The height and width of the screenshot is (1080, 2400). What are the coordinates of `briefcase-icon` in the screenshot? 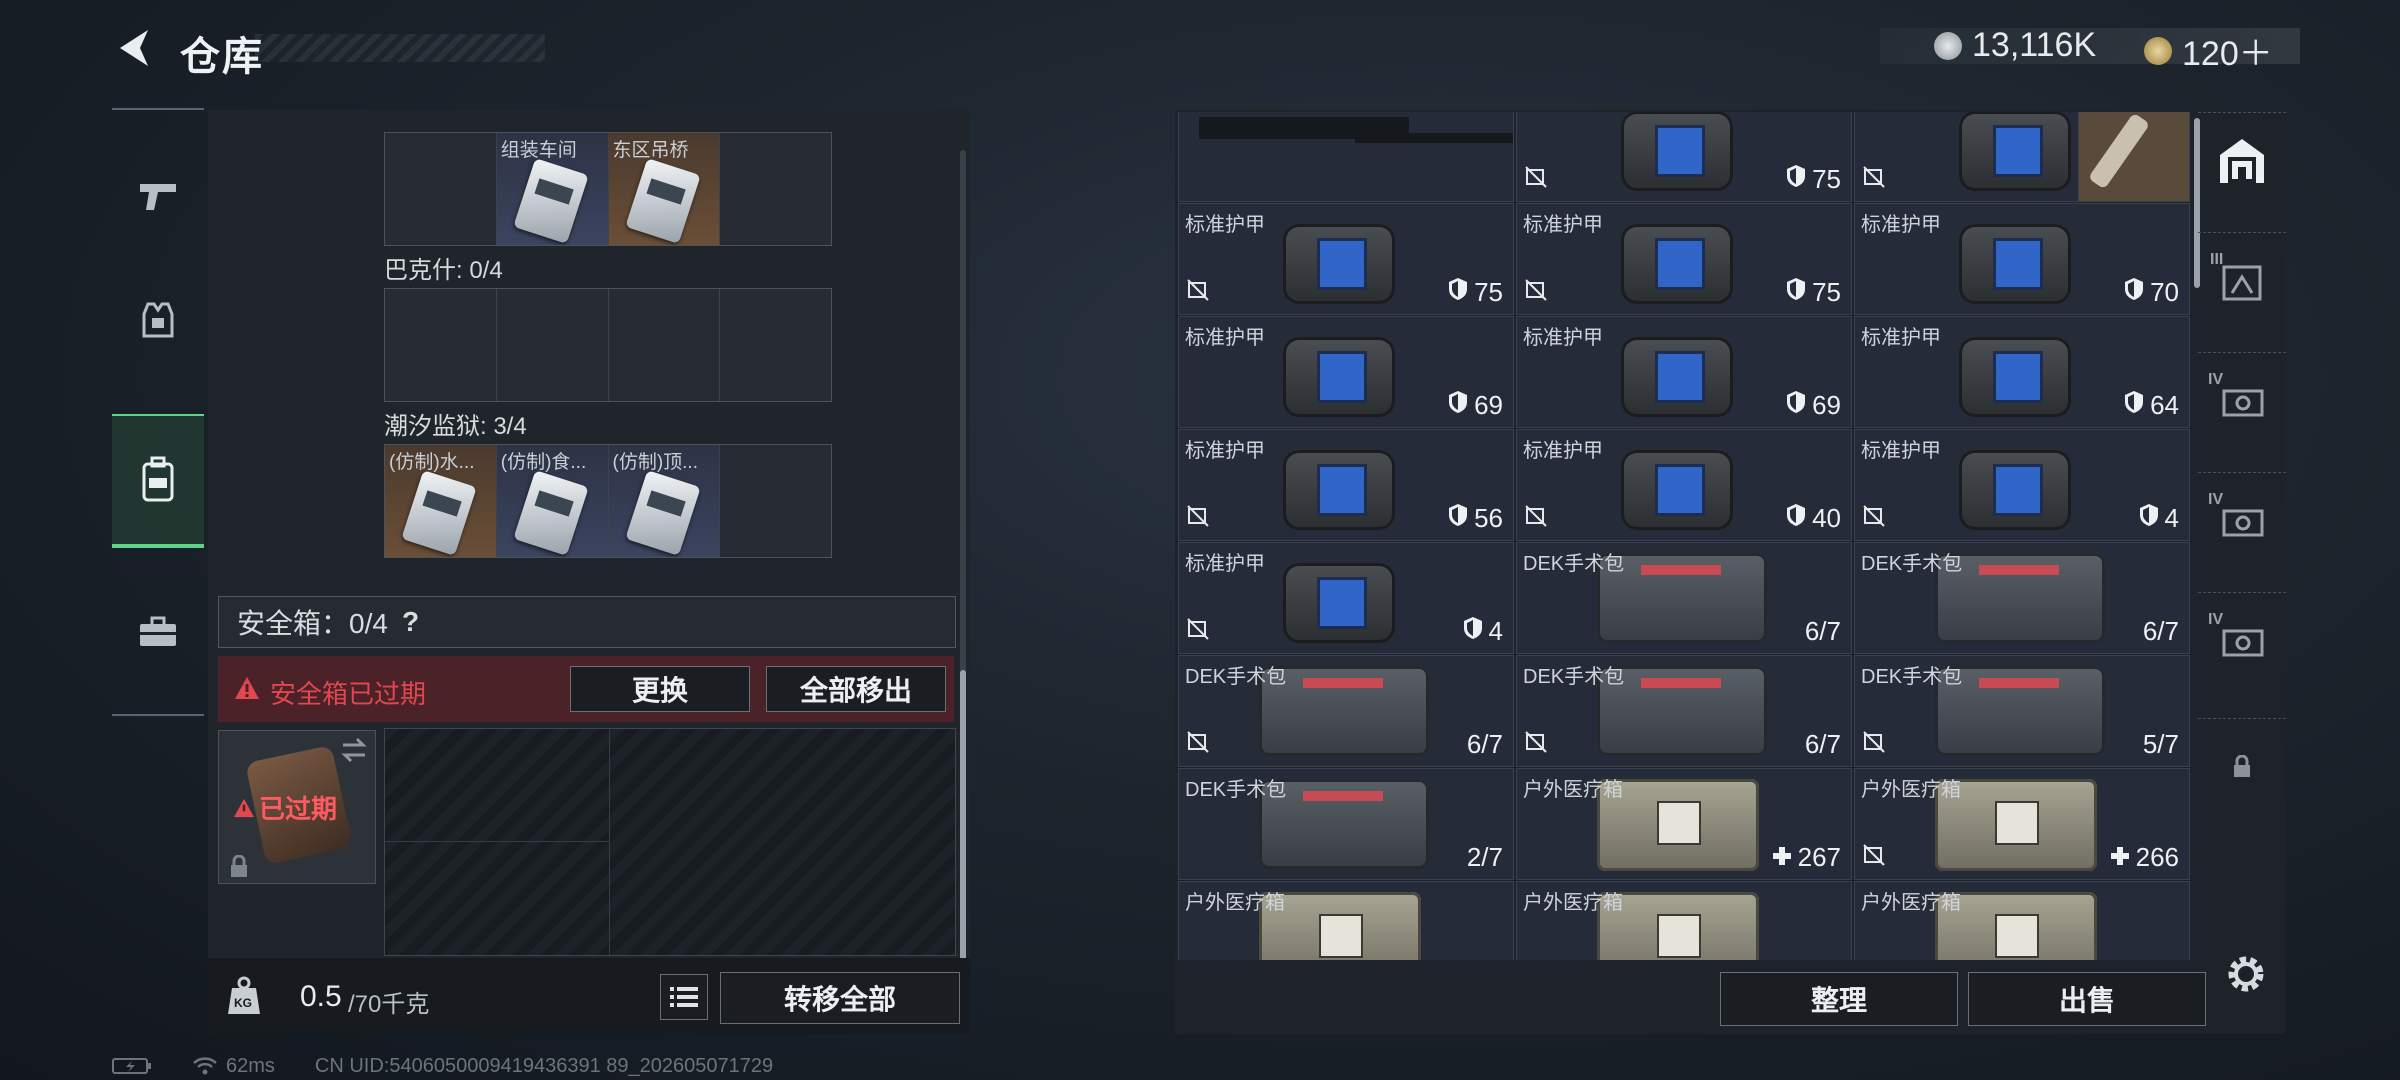 It's located at (158, 631).